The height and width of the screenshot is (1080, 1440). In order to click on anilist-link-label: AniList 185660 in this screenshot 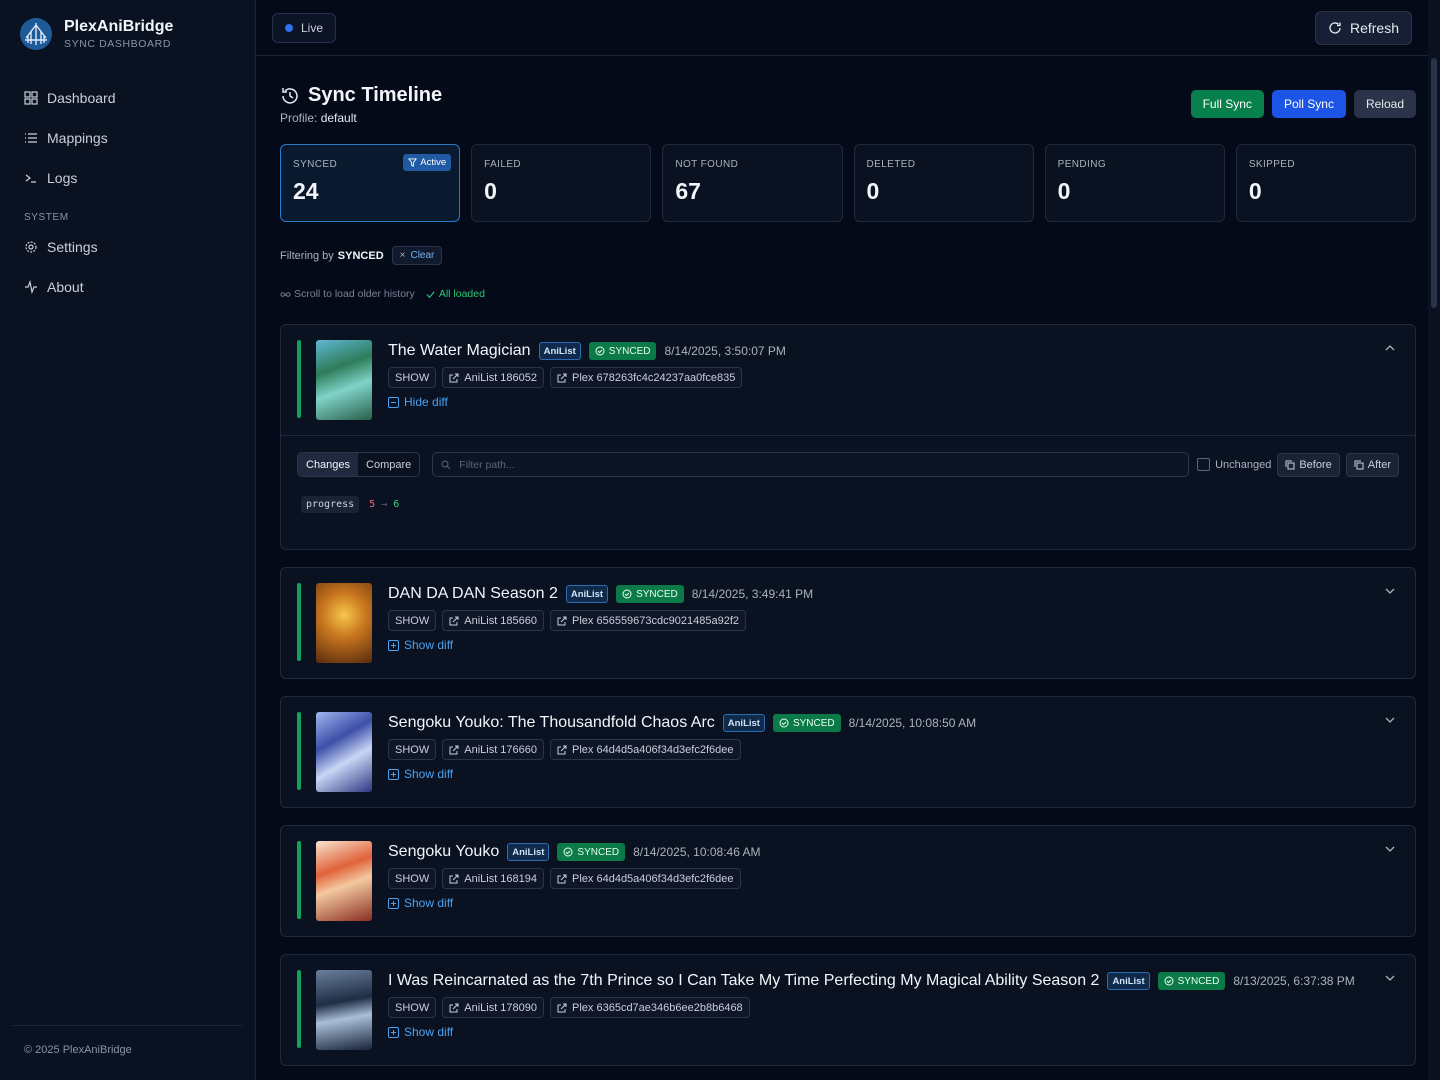, I will do `click(501, 620)`.